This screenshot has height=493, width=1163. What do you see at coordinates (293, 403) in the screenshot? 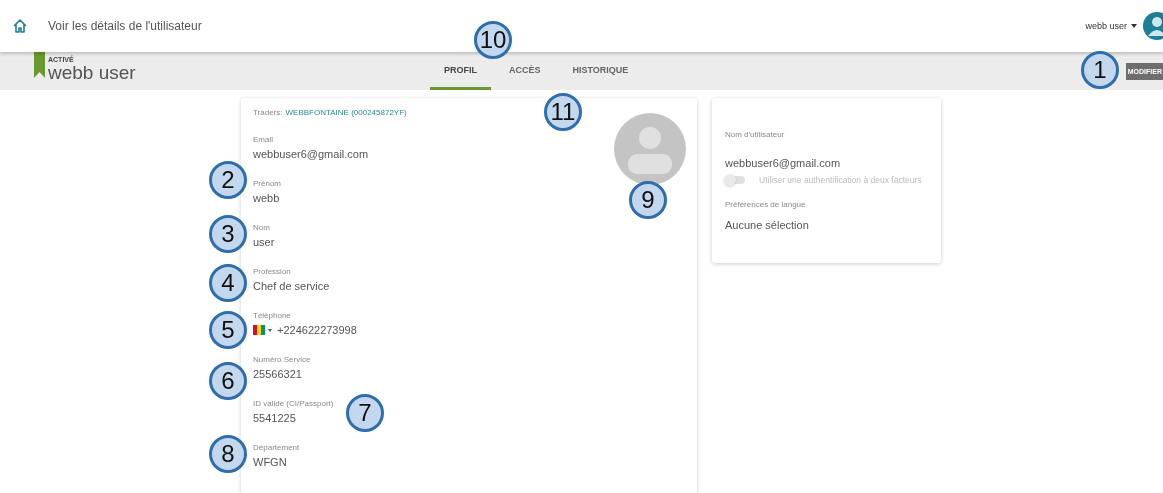
I see `field-label: ID valide (CI/Passport)` at bounding box center [293, 403].